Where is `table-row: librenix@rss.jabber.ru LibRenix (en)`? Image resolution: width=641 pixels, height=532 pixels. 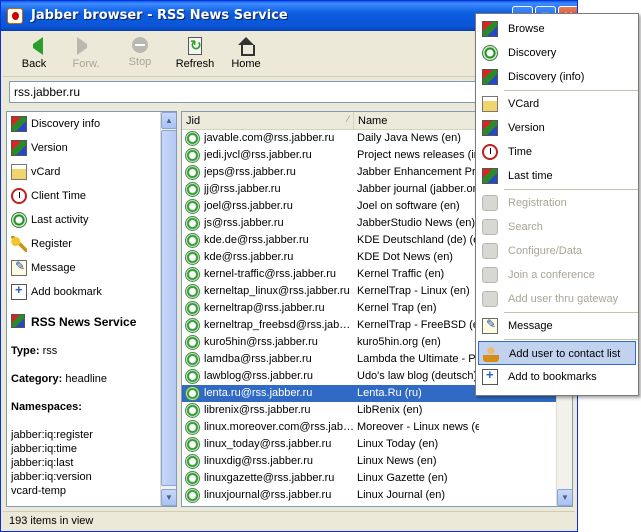 table-row: librenix@rss.jabber.ru LibRenix (en) is located at coordinates (369, 410).